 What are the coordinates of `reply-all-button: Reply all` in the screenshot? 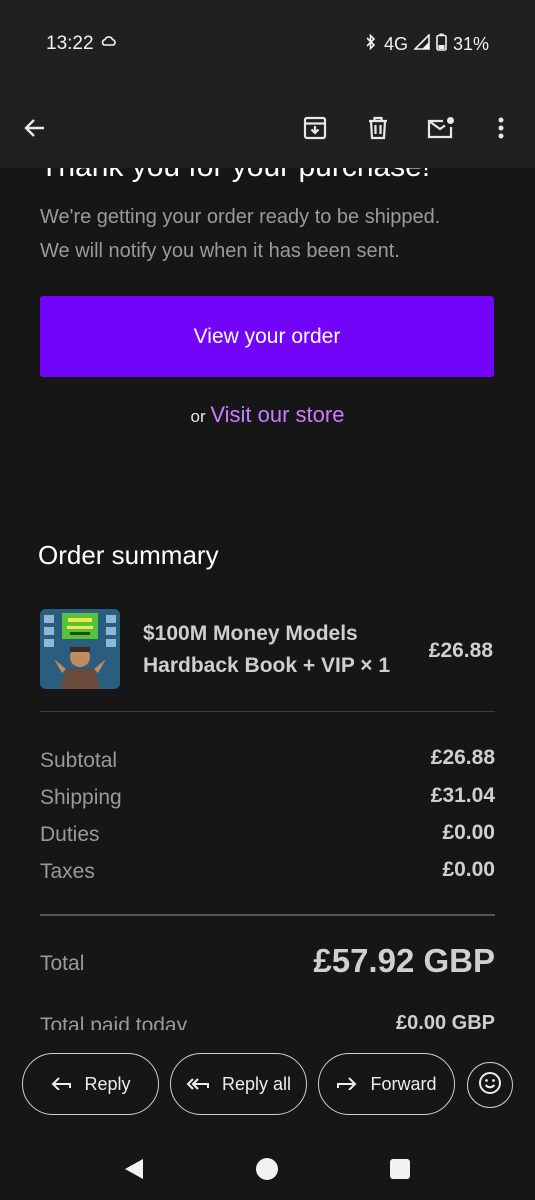 It's located at (238, 1084).